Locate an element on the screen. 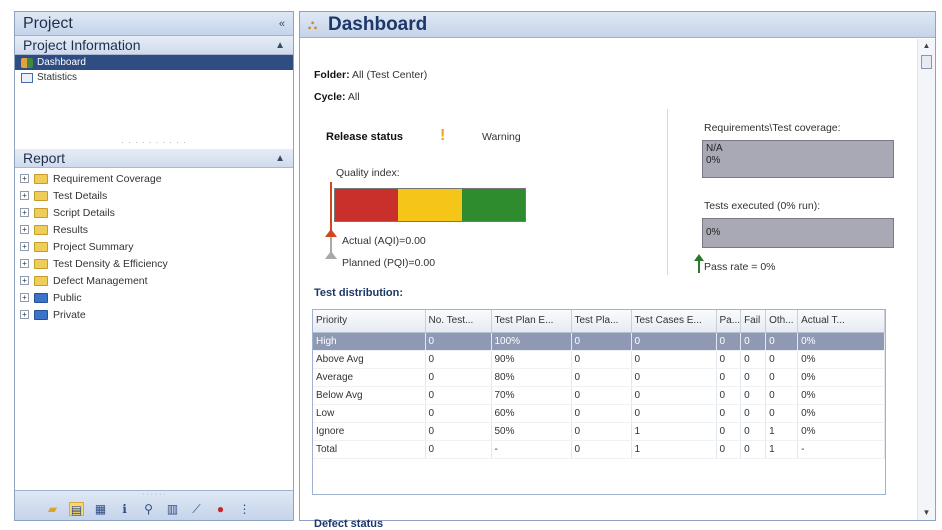 The height and width of the screenshot is (530, 942). collapse-panel-button: « is located at coordinates (282, 24).